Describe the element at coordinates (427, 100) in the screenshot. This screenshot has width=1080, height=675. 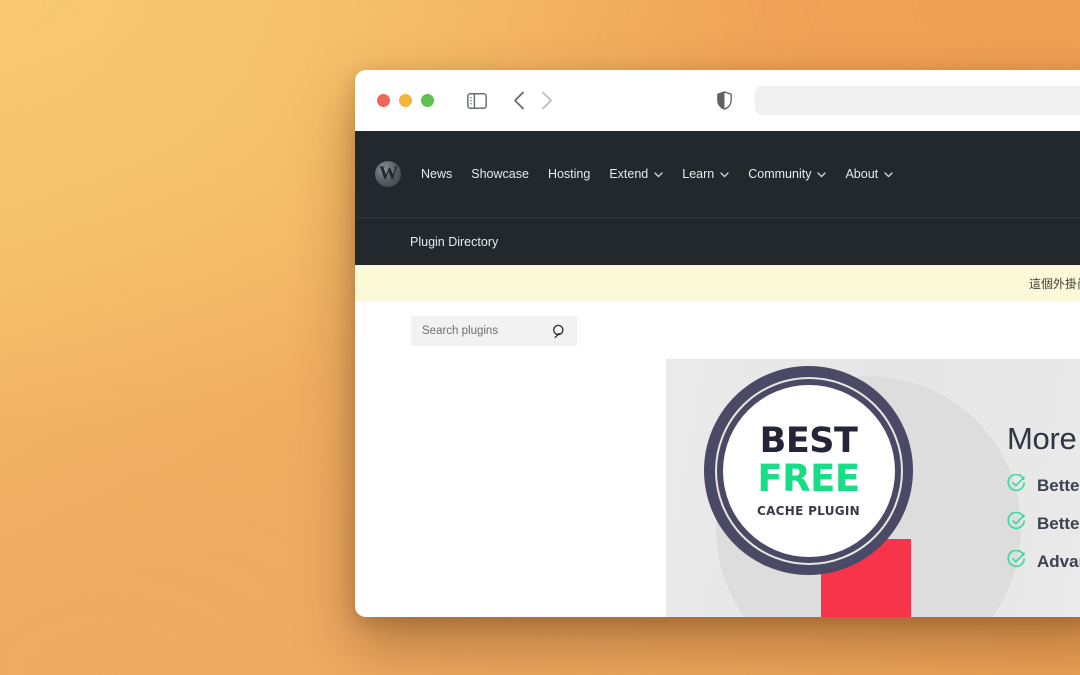
I see `zoom-window-button` at that location.